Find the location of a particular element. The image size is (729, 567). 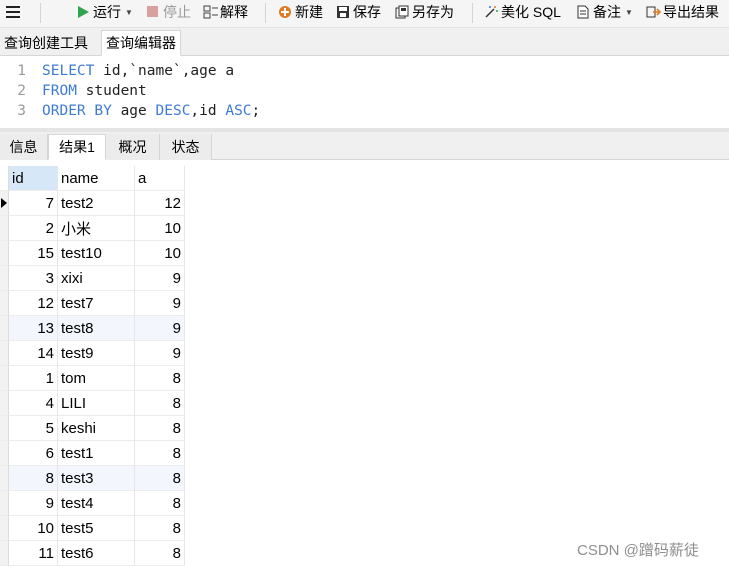

table-row: 5 keshi 8 is located at coordinates (92, 428).